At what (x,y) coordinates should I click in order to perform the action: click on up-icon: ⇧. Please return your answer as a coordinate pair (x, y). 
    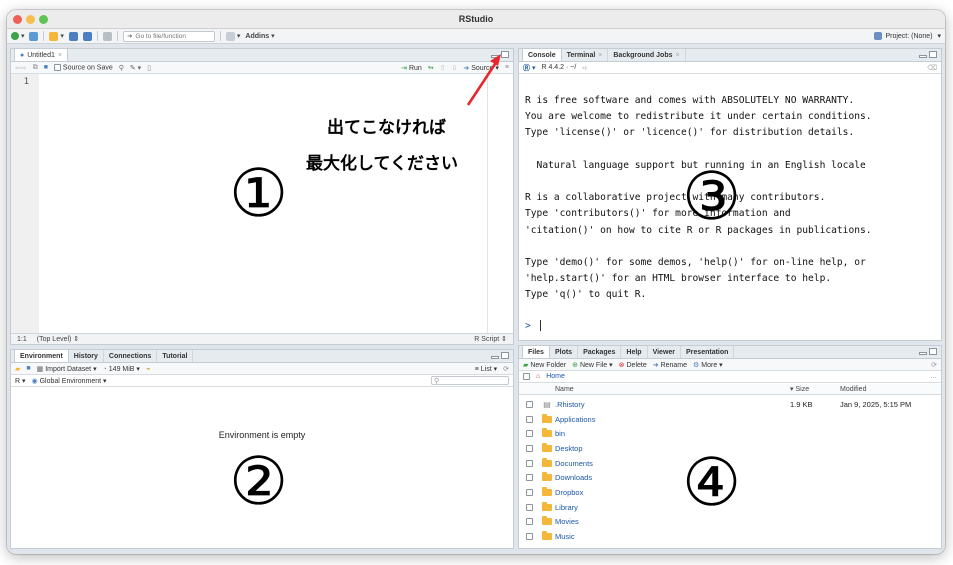
    Looking at the image, I should click on (443, 68).